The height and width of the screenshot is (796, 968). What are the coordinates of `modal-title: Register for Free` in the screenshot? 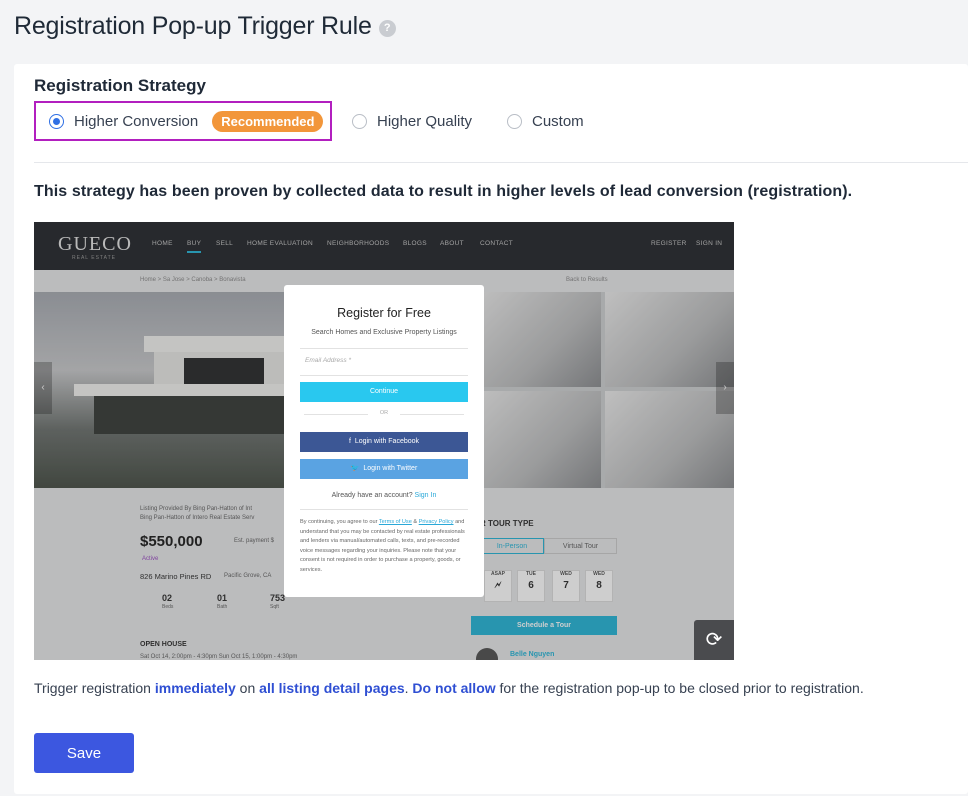 It's located at (384, 313).